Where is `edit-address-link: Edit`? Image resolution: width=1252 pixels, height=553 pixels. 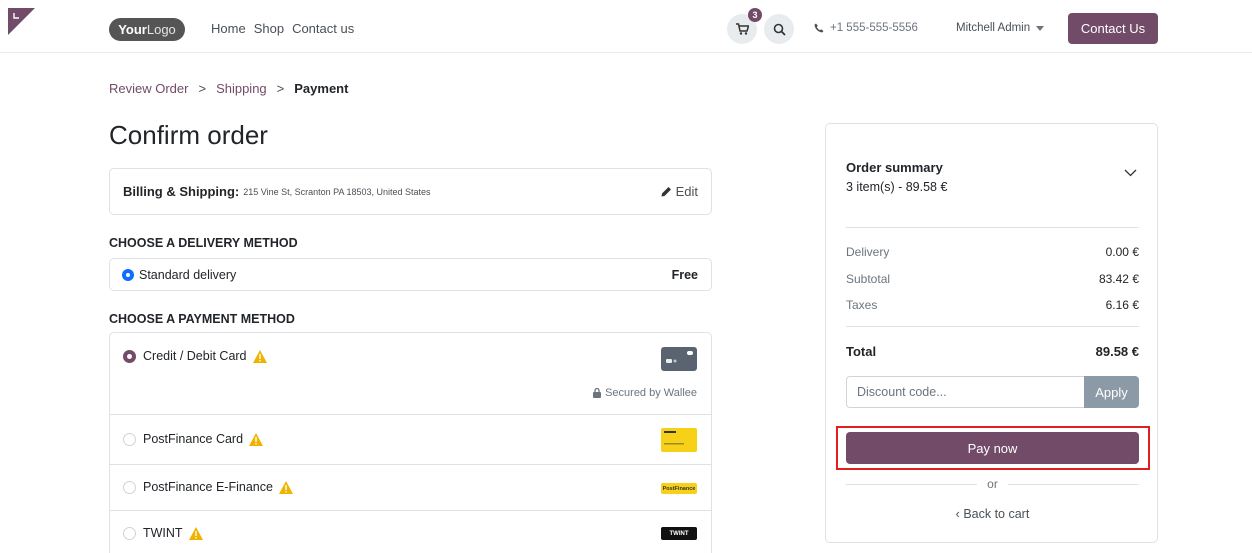 edit-address-link: Edit is located at coordinates (679, 191).